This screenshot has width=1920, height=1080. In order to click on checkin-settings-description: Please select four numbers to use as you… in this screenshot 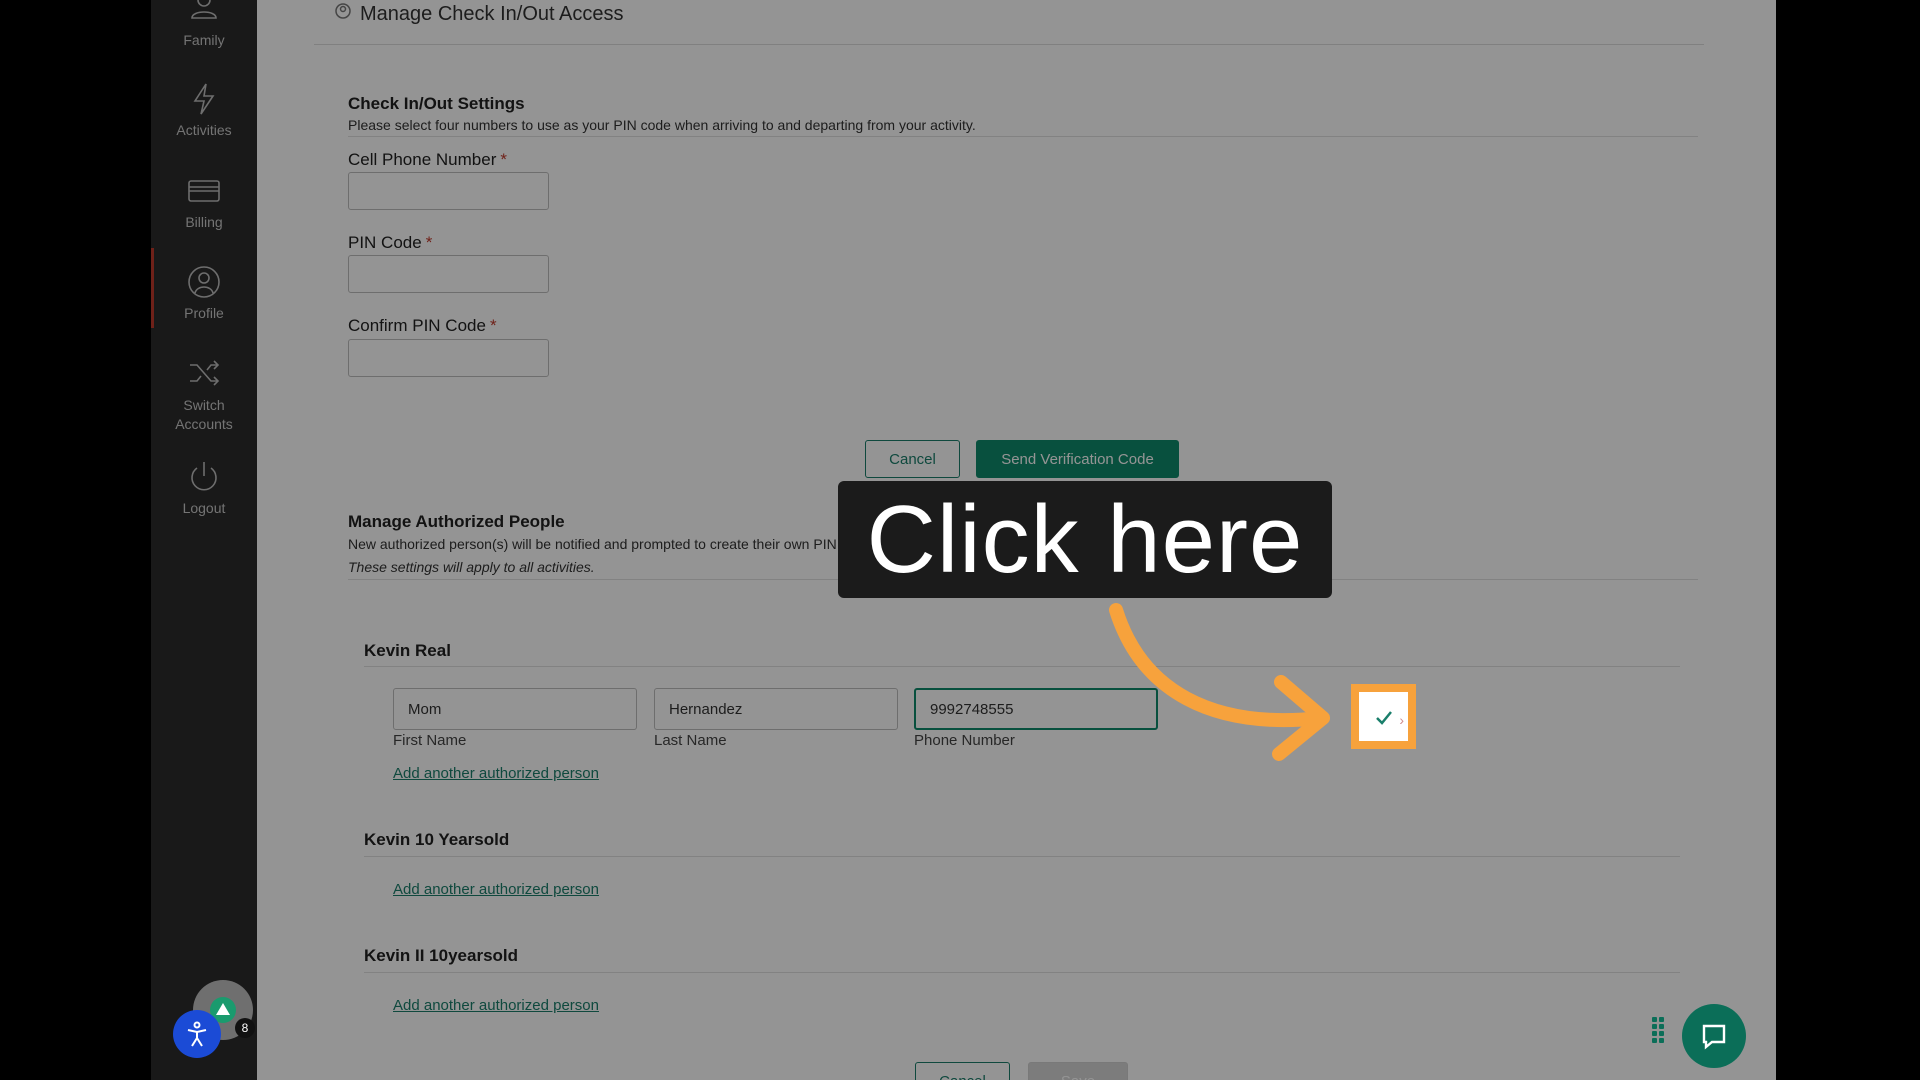, I will do `click(662, 125)`.